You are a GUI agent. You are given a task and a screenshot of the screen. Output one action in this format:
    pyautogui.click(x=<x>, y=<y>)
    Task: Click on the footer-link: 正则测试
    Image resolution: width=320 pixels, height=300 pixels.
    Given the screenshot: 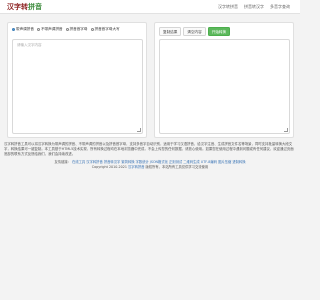 What is the action you would take?
    pyautogui.click(x=175, y=162)
    